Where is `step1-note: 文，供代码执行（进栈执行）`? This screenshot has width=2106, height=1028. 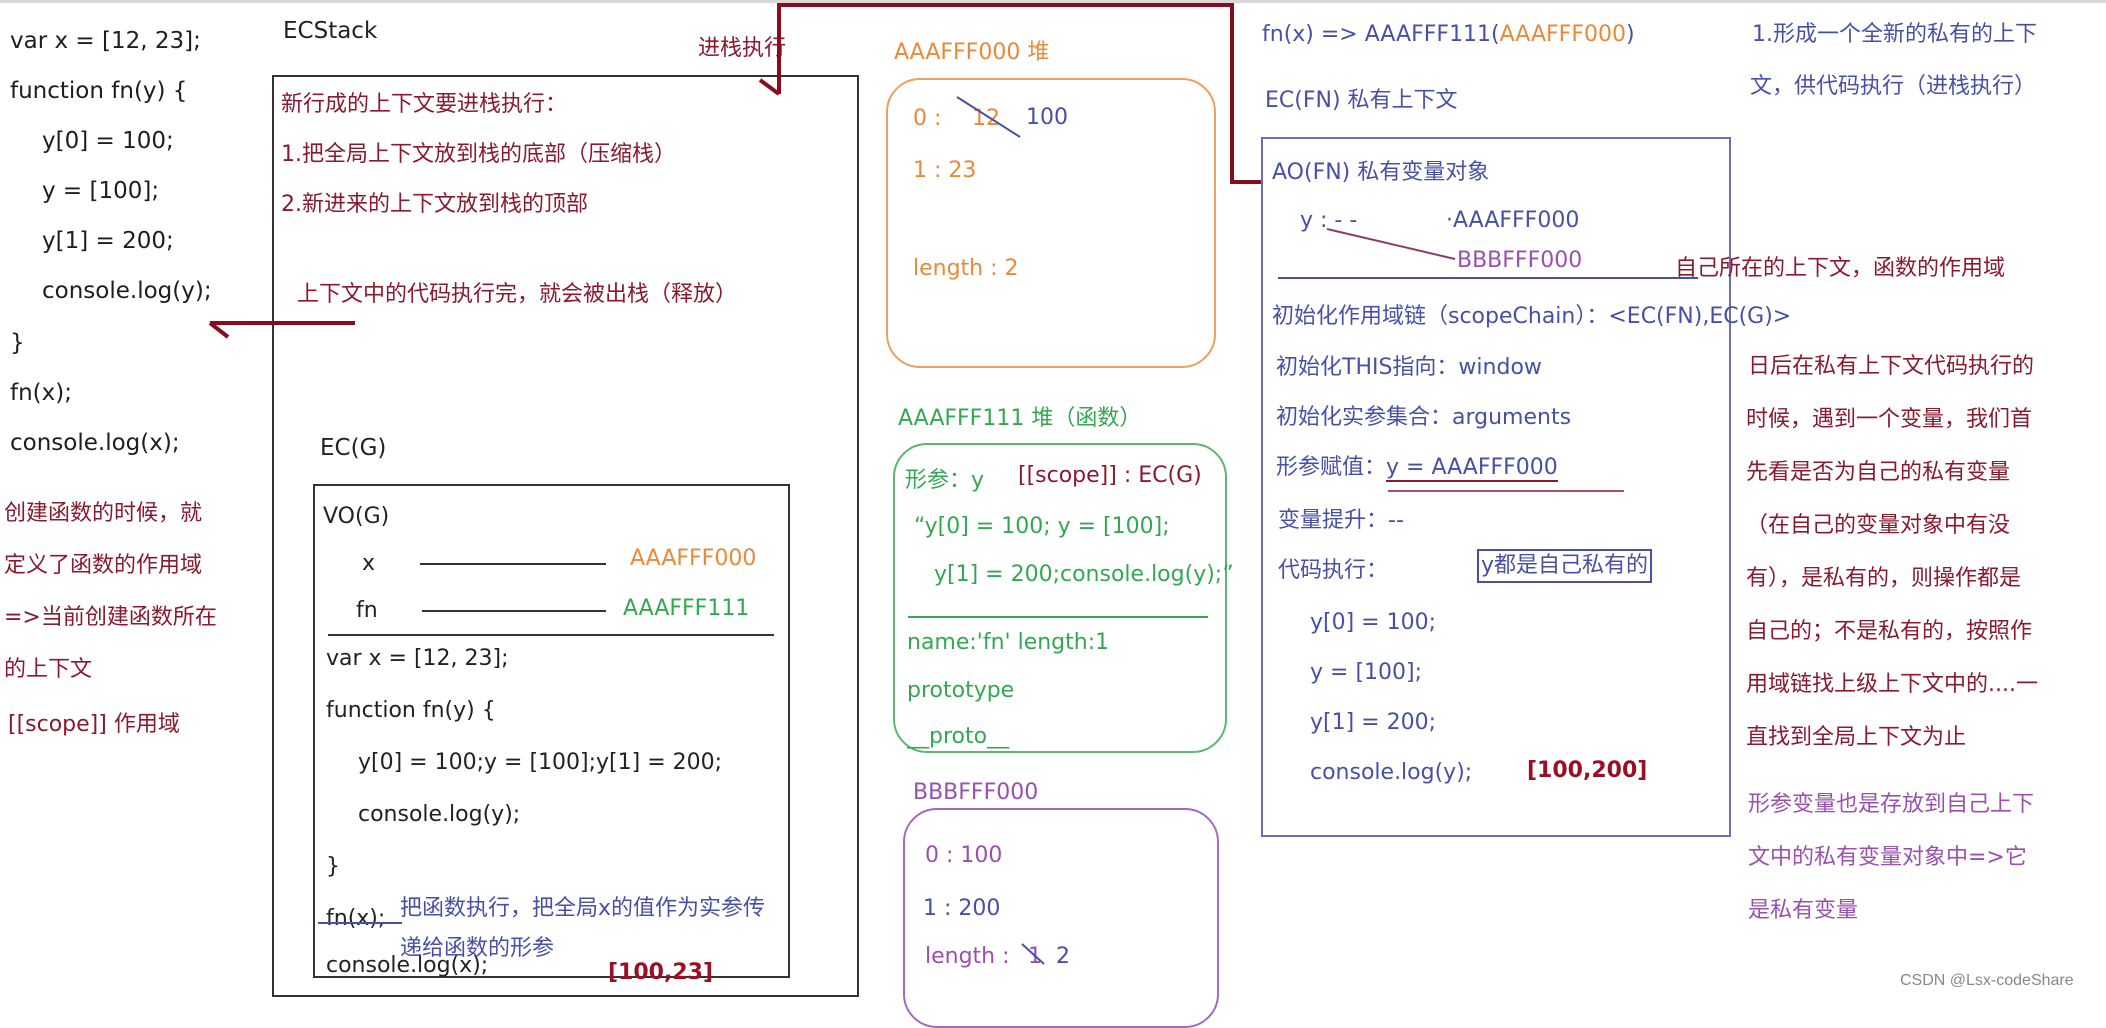
step1-note: 文，供代码执行（进栈执行） is located at coordinates (1893, 86).